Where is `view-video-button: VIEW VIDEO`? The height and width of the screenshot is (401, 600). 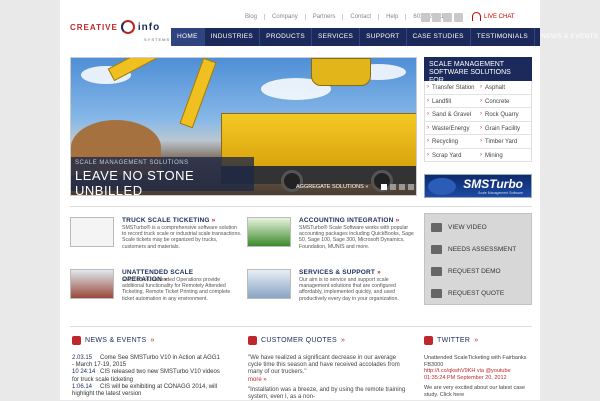 view-video-button: VIEW VIDEO is located at coordinates (478, 227).